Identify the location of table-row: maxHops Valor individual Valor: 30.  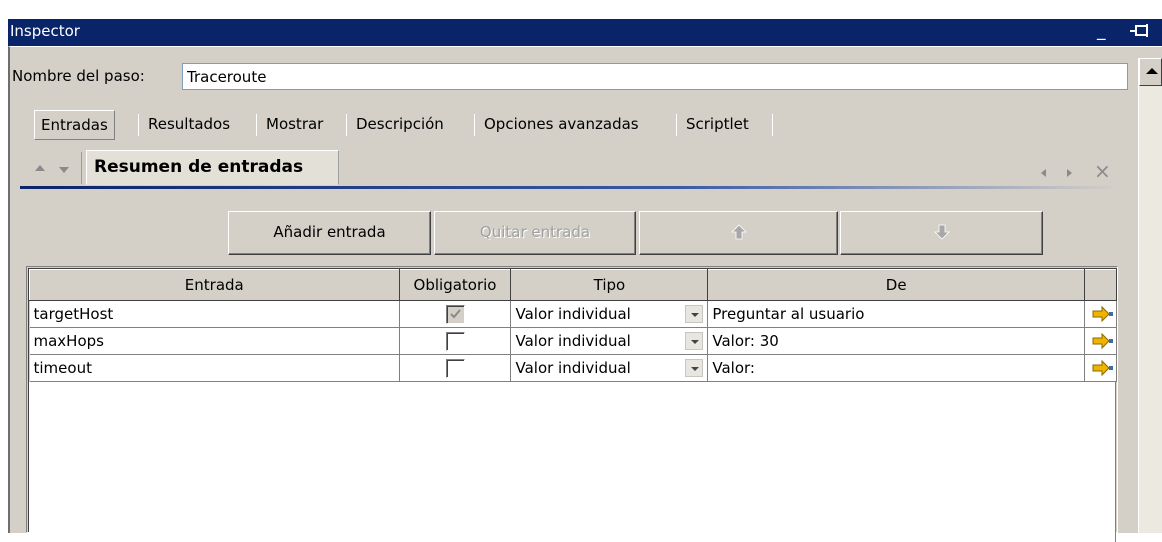
(573, 341).